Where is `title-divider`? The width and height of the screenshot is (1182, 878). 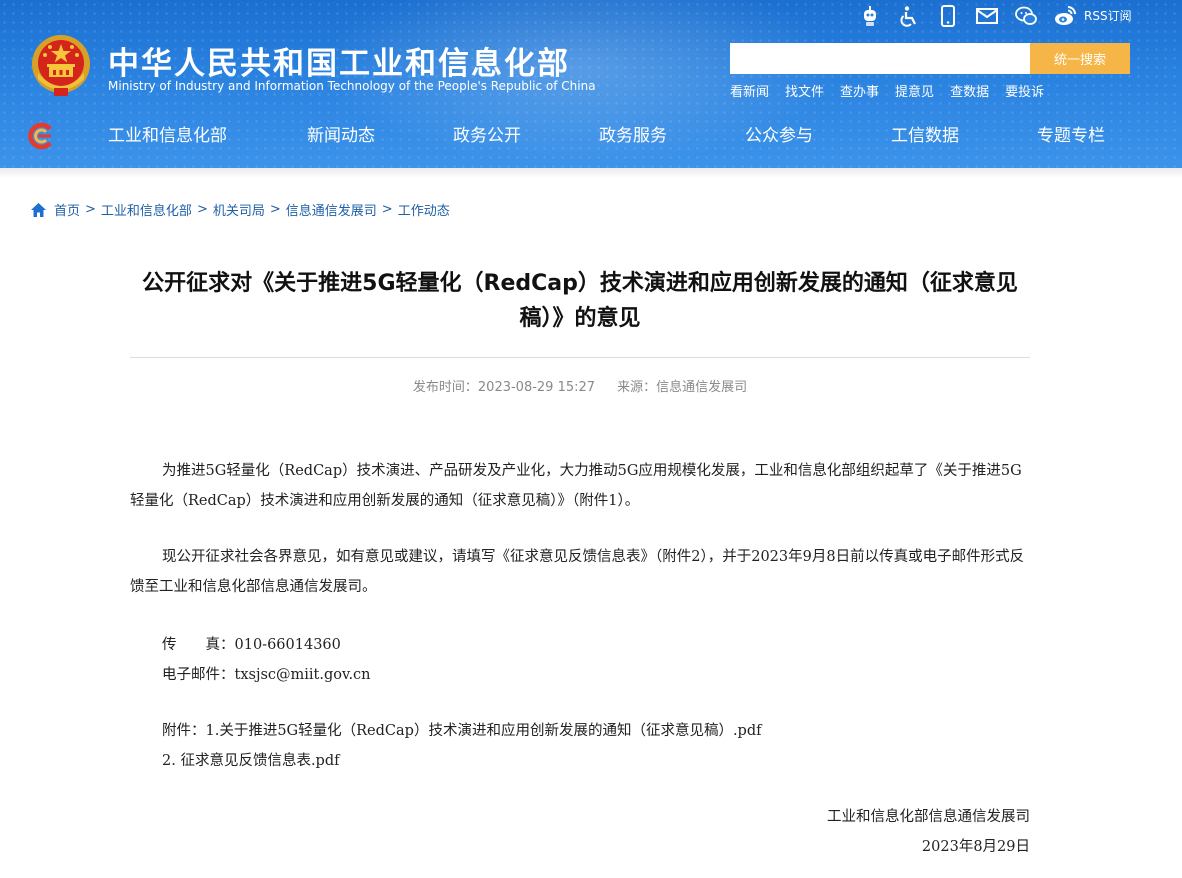 title-divider is located at coordinates (580, 357).